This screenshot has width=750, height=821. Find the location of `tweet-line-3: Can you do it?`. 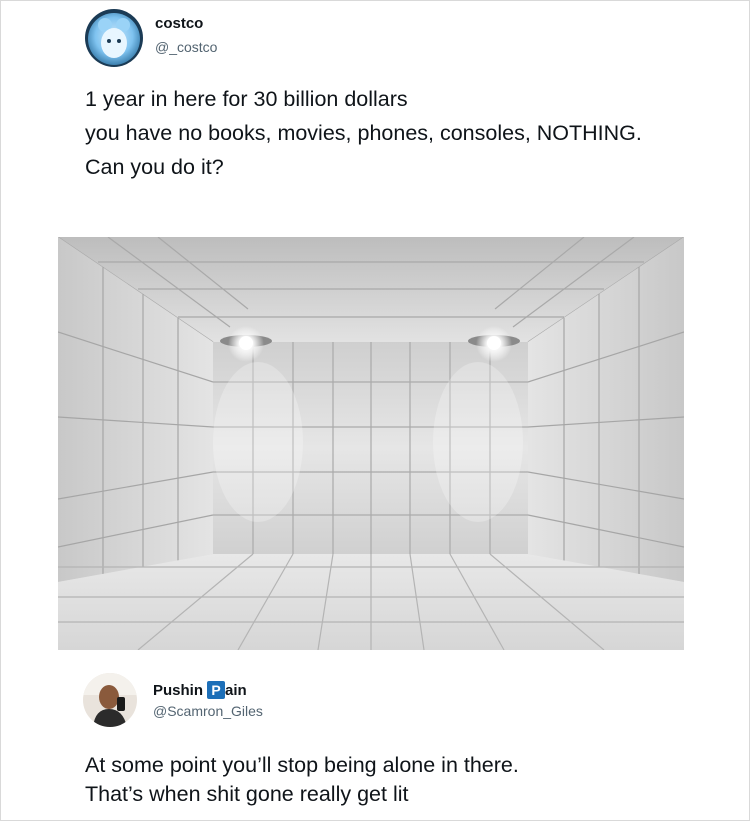

tweet-line-3: Can you do it? is located at coordinates (154, 167).